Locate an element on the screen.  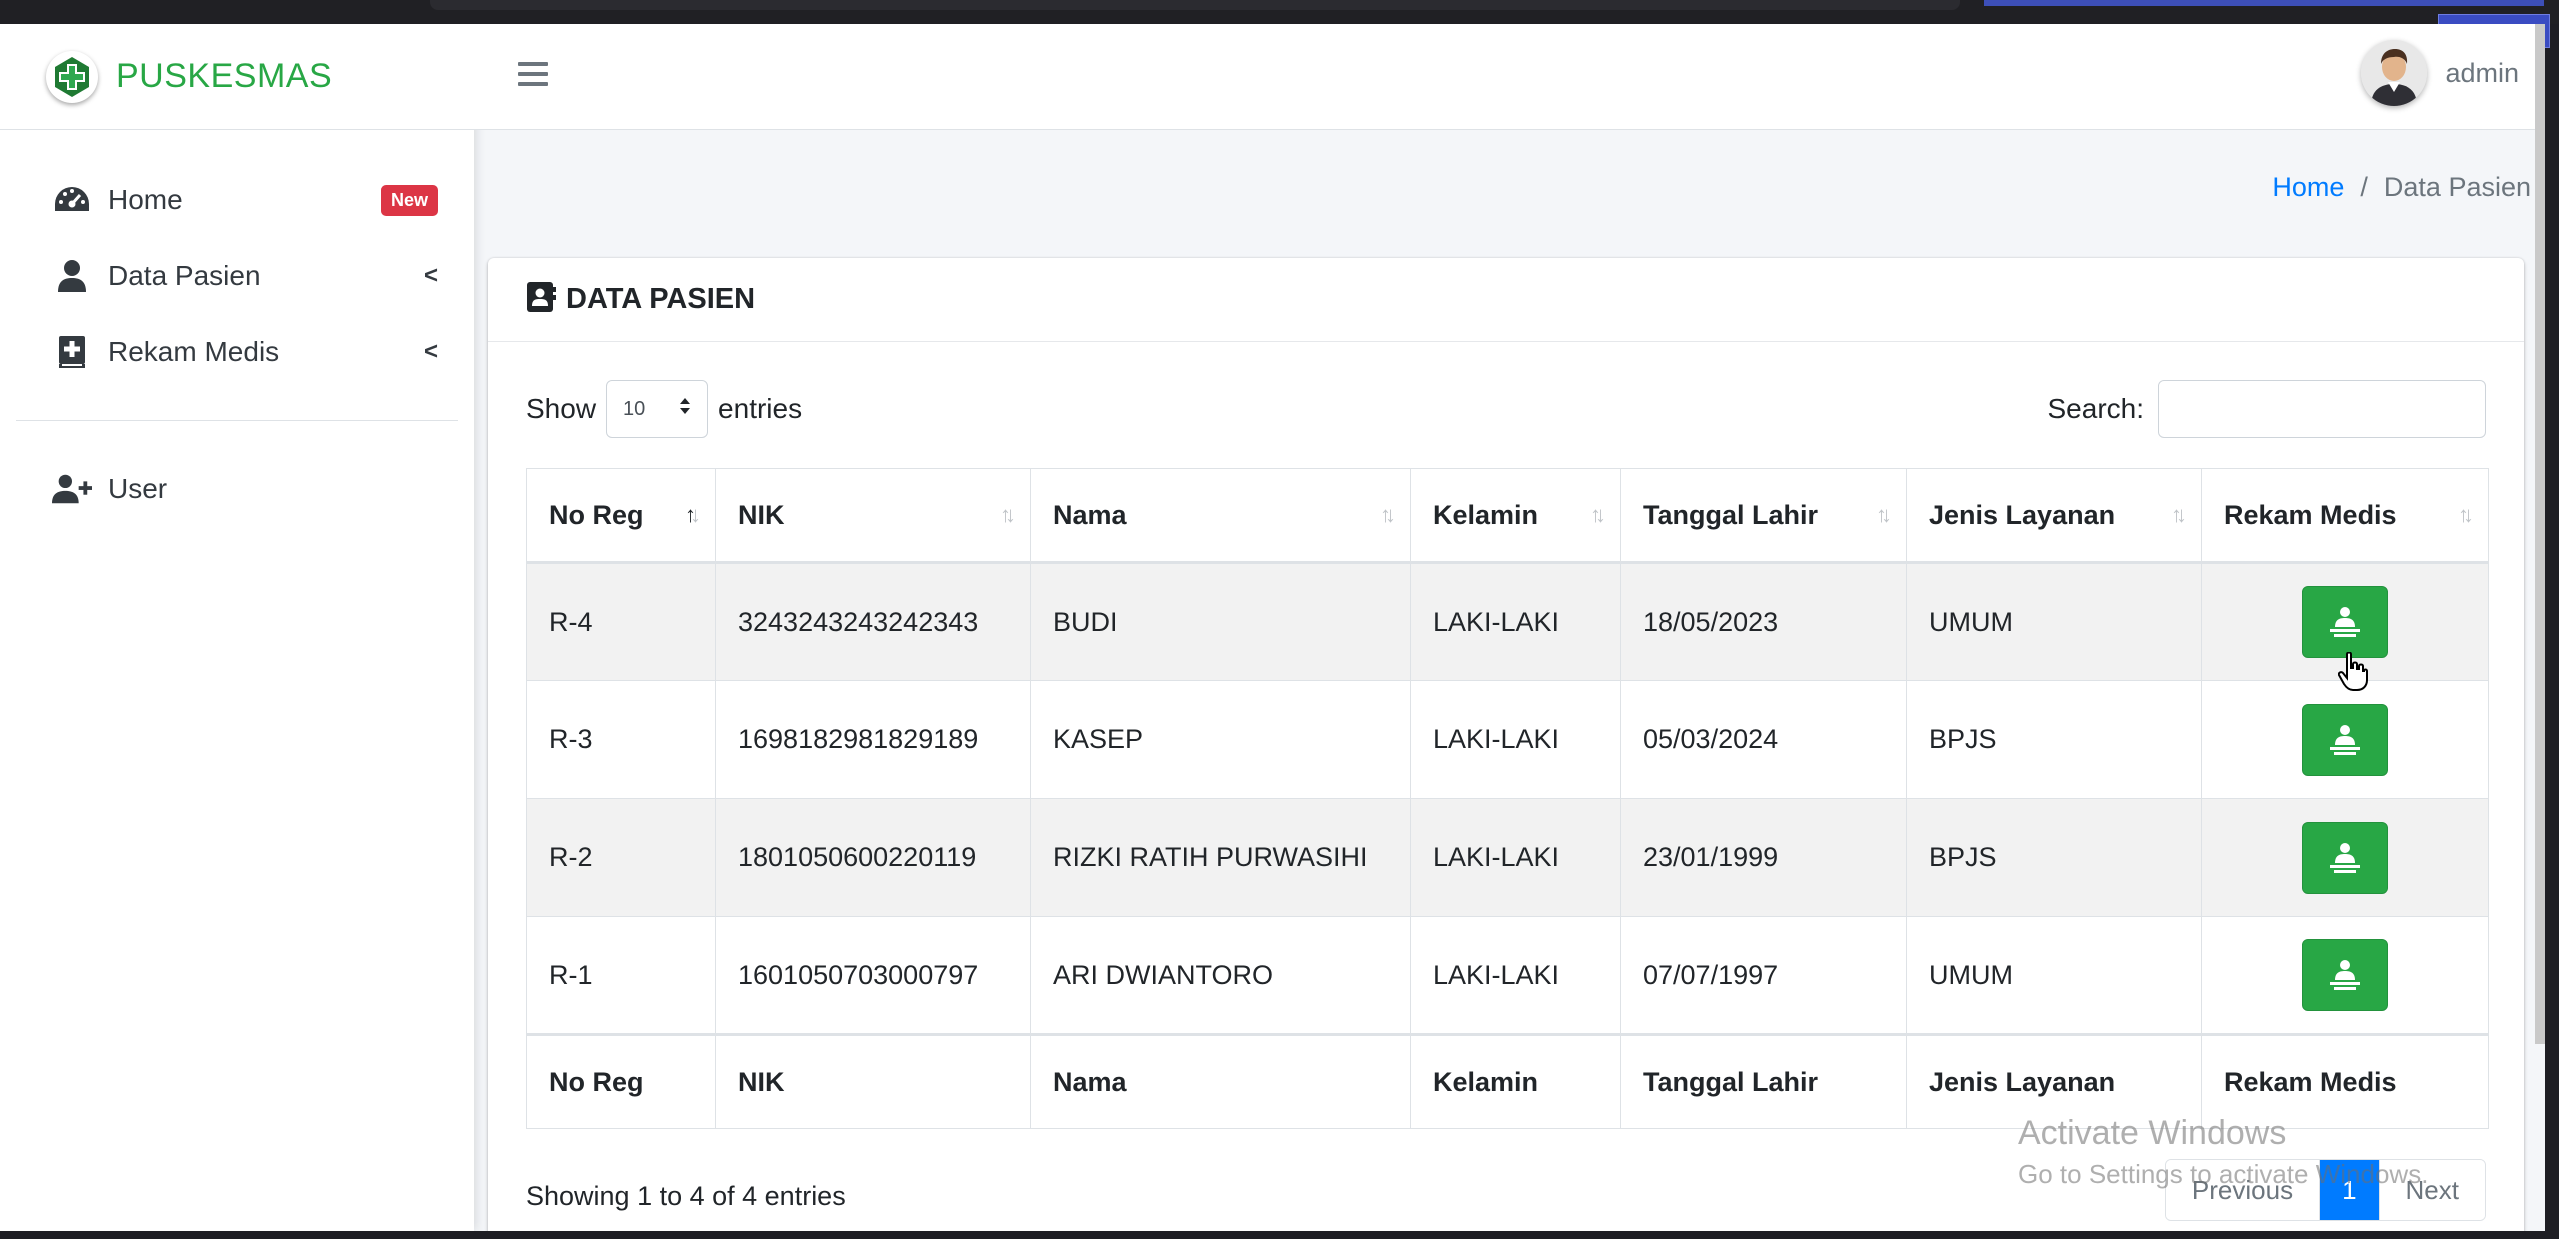
pagination-next-button: Next is located at coordinates (2431, 1190).